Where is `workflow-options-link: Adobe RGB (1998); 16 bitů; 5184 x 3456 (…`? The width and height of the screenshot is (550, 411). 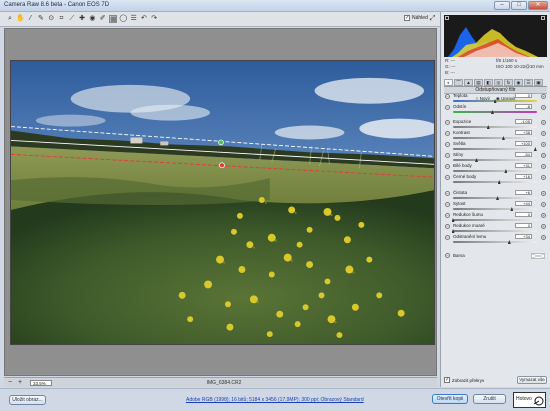
workflow-options-link: Adobe RGB (1998); 16 bitů; 5184 x 3456 (… is located at coordinates (275, 400).